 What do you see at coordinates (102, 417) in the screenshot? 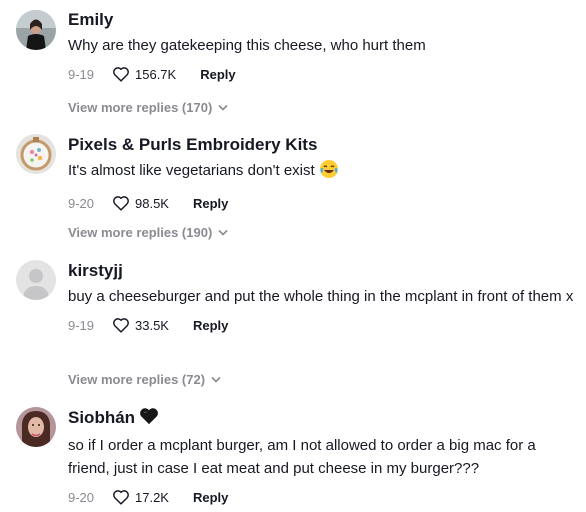
I see `comment-username-text: Siobhán` at bounding box center [102, 417].